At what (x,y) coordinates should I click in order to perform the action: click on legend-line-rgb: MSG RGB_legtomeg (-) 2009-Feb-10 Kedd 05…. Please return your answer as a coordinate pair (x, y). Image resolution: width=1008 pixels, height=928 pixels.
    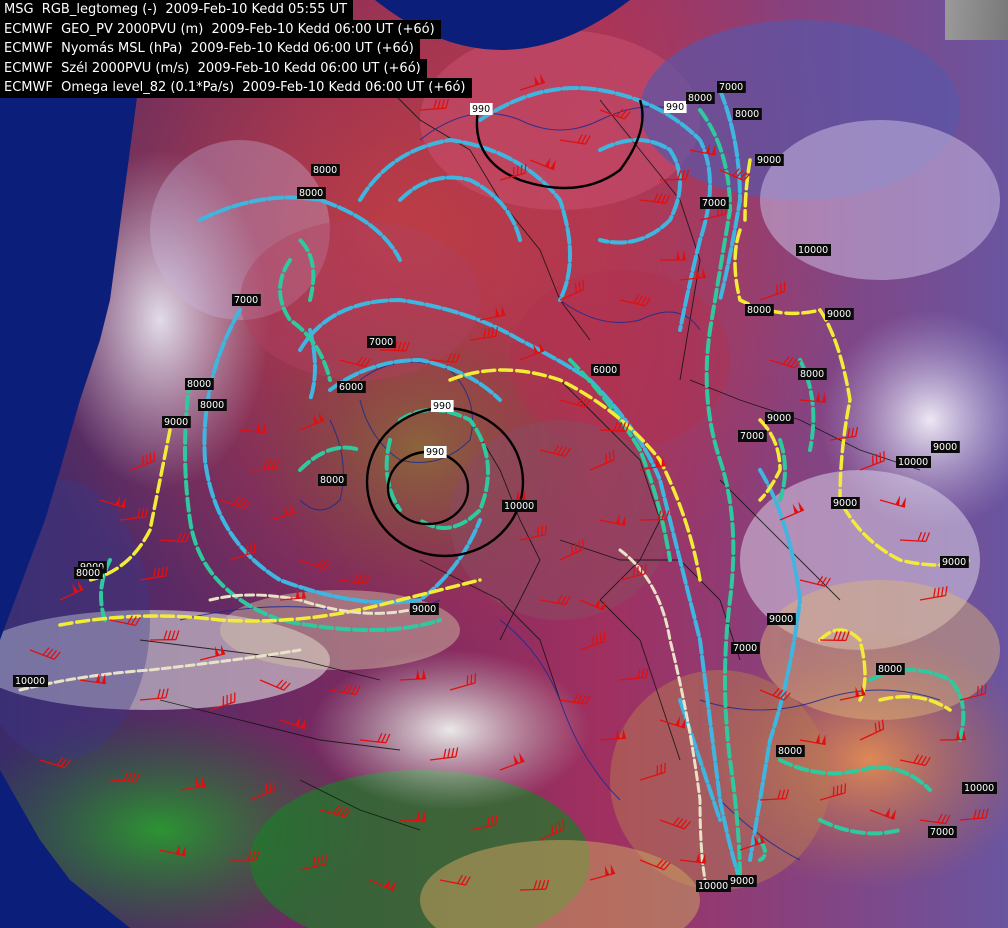
    Looking at the image, I should click on (177, 10).